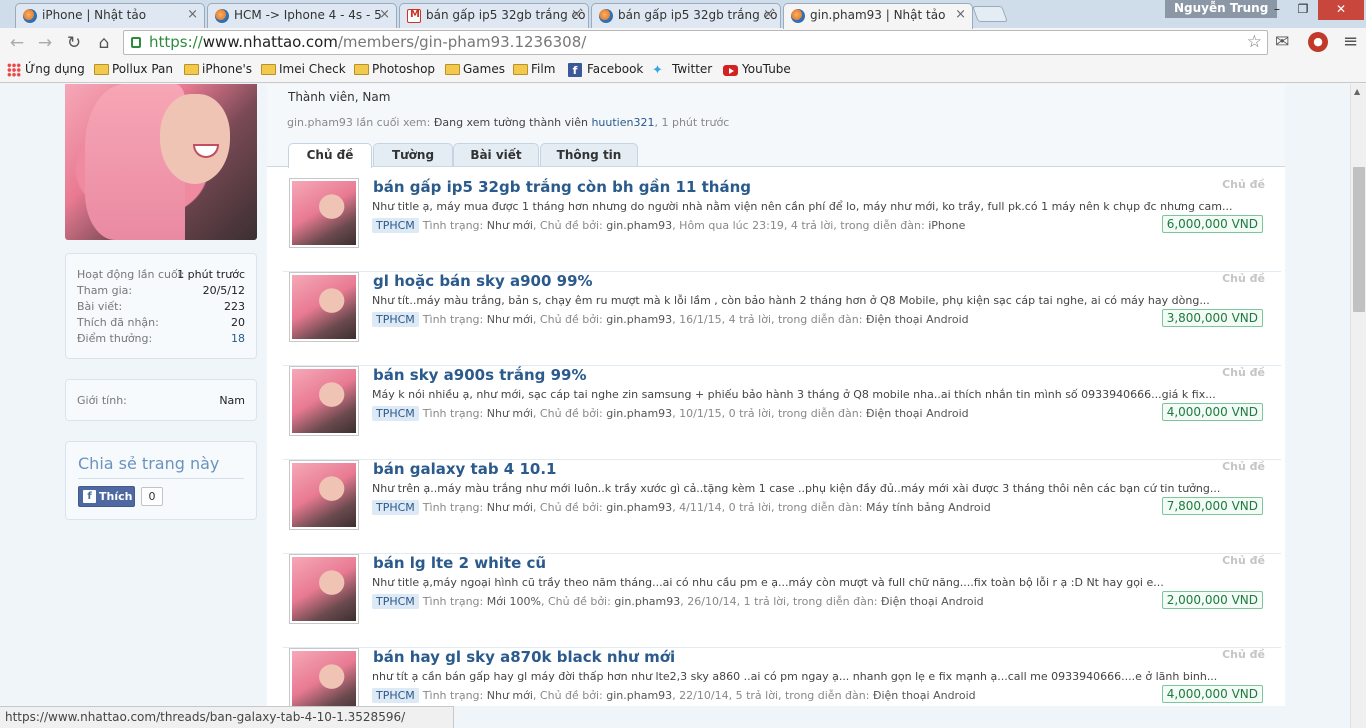 Image resolution: width=1366 pixels, height=728 pixels. Describe the element at coordinates (686, 15) in the screenshot. I see `browser-tab-4: bán gấp ip5 32gb trắng cò ×` at that location.